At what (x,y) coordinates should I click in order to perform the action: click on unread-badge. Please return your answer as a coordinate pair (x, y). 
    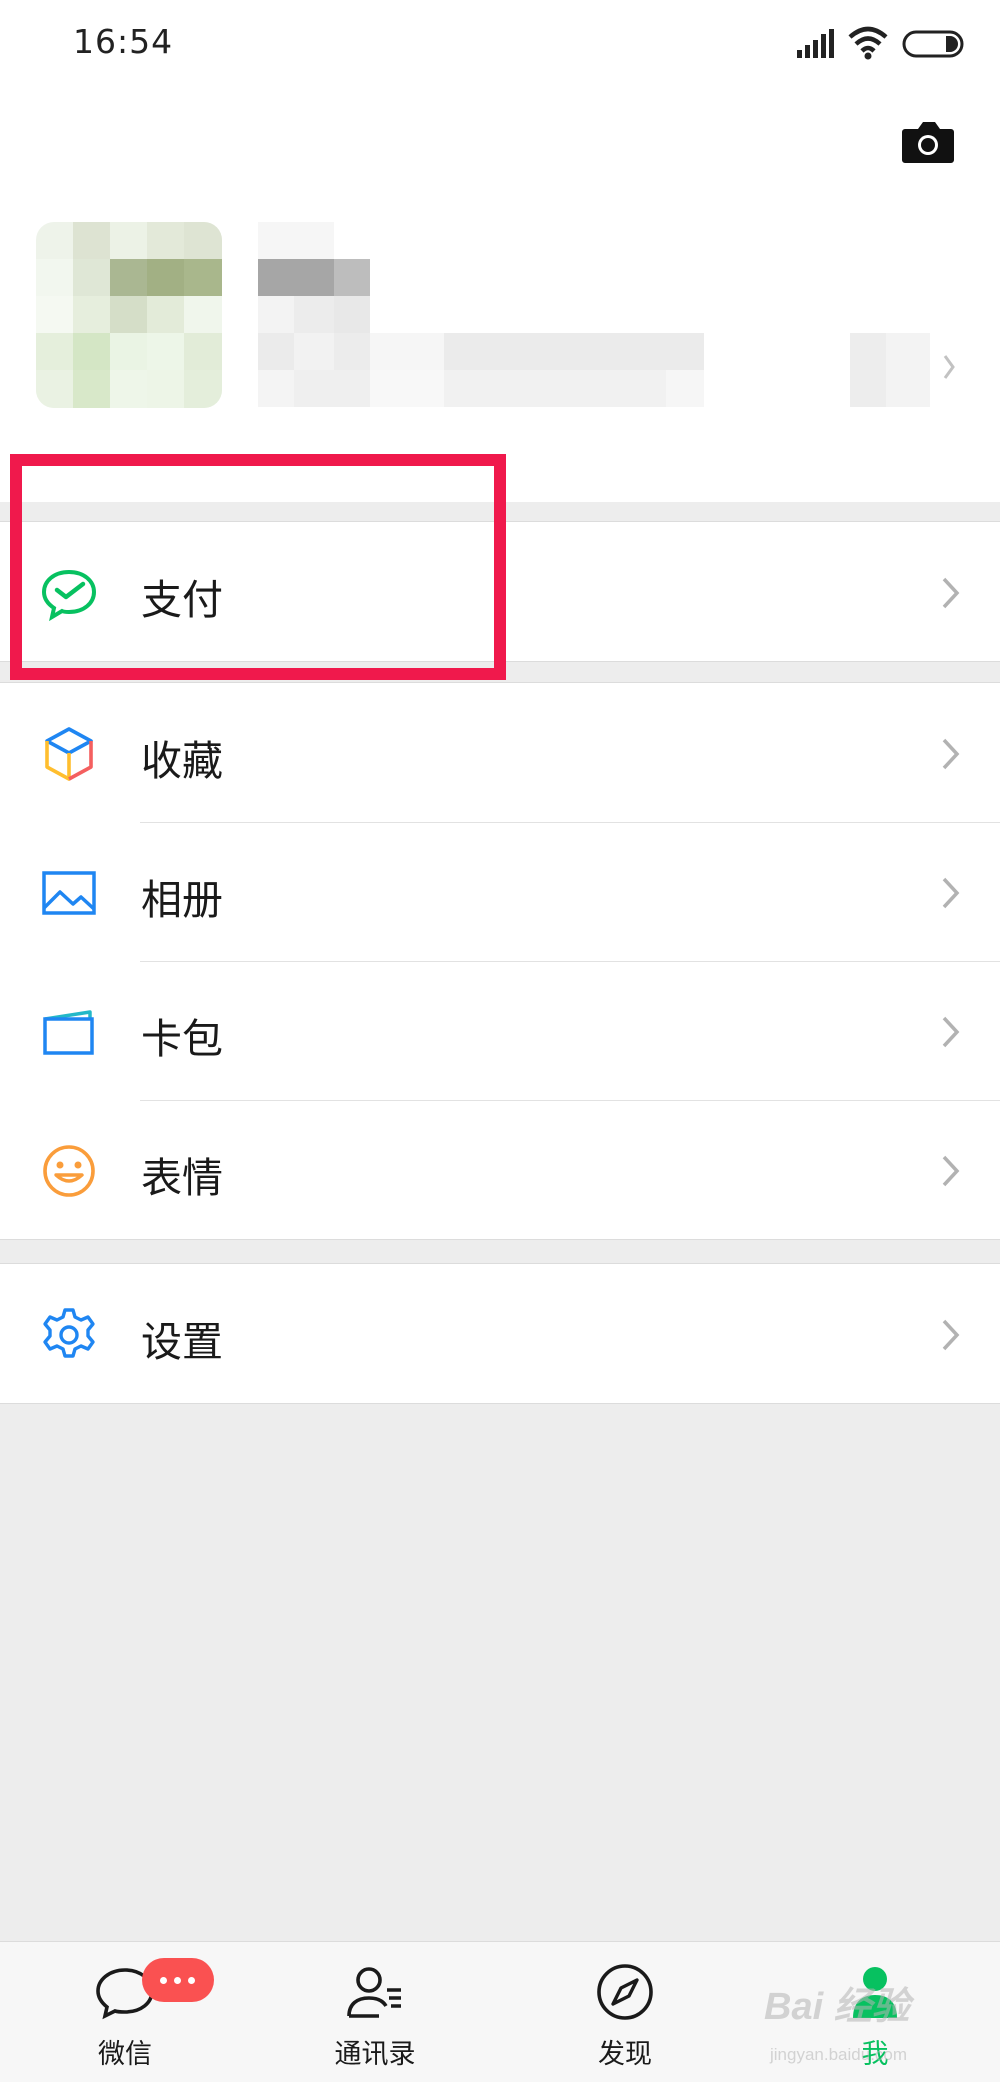
    Looking at the image, I should click on (178, 1980).